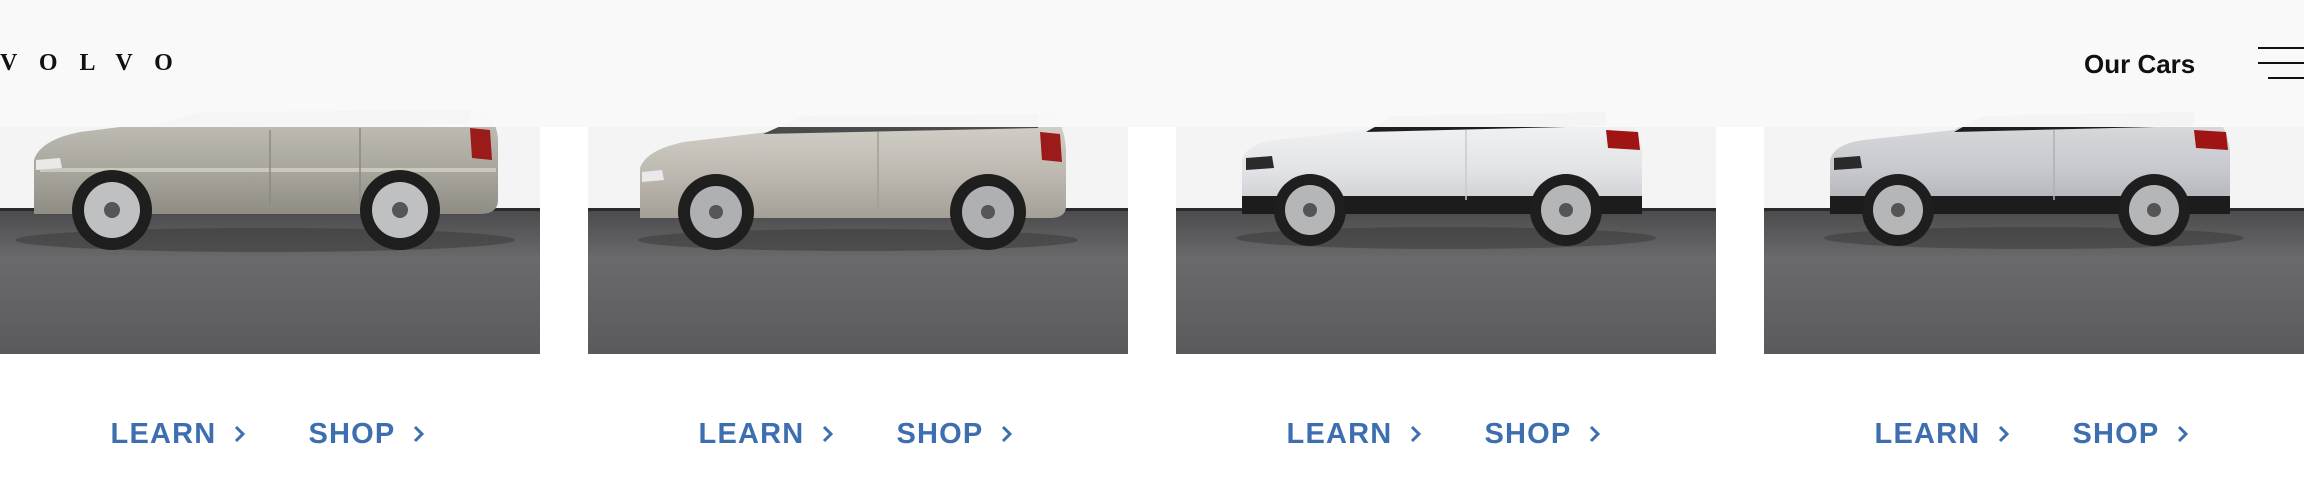 The height and width of the screenshot is (492, 2304). I want to click on volvo-logo: VOLVO, so click(97, 63).